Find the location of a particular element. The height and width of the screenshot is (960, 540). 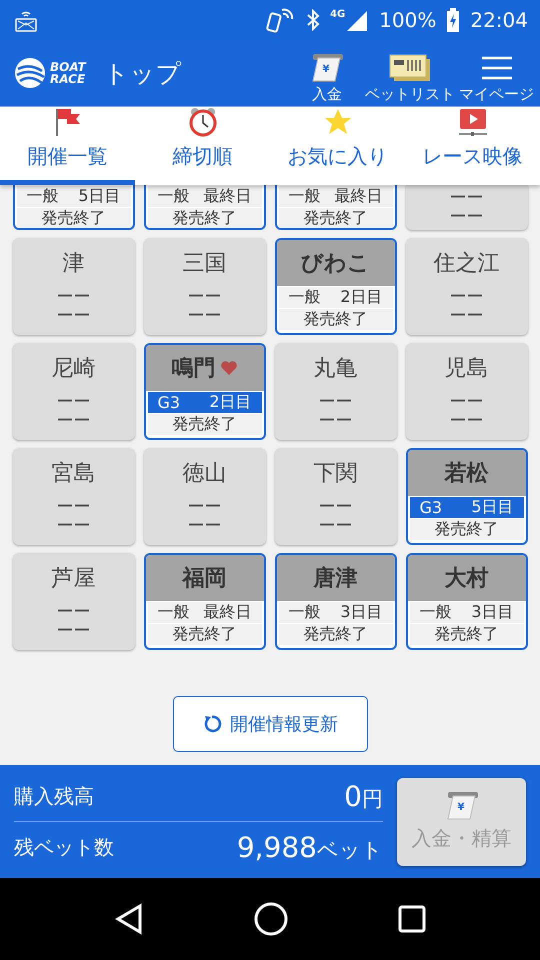

day-label: 3日目 is located at coordinates (361, 612).